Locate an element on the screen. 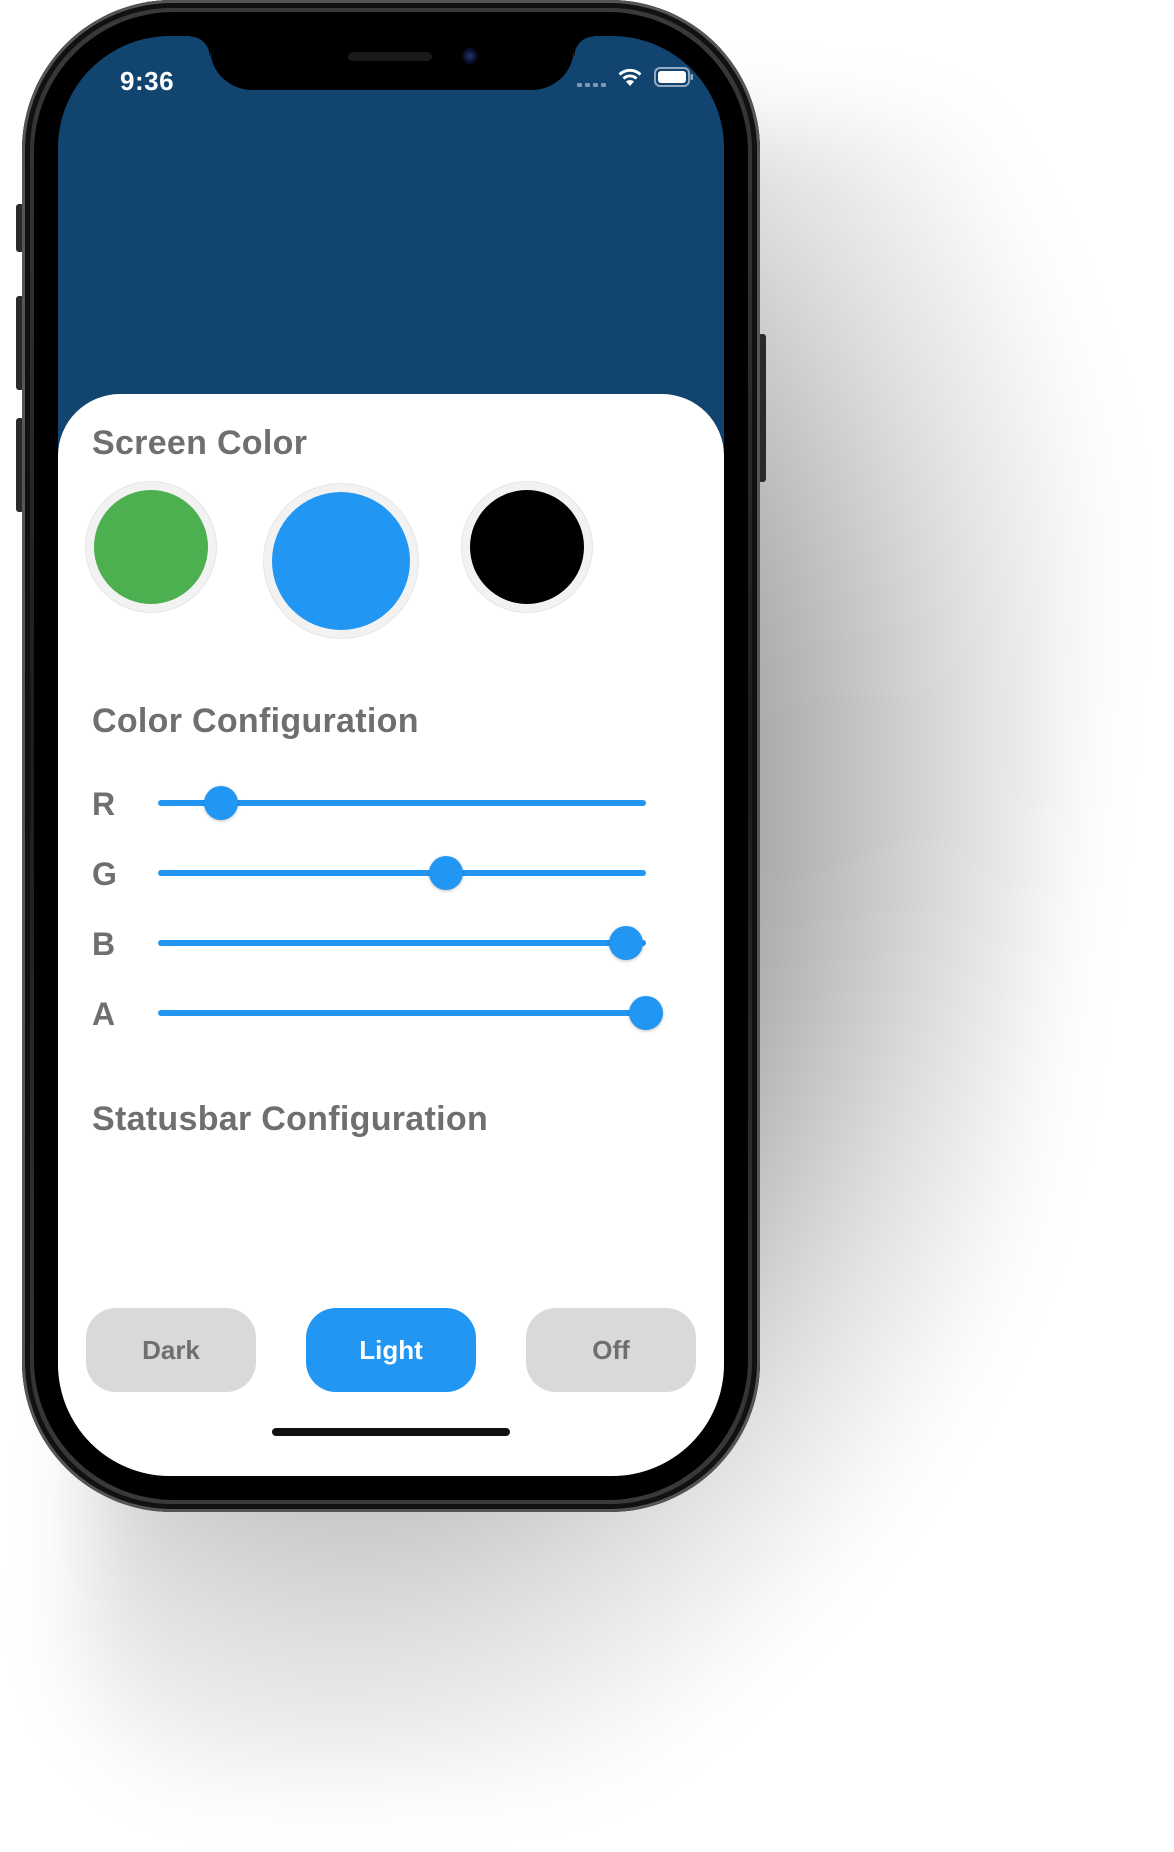 The height and width of the screenshot is (1852, 1174). statusbar-light-button: Light is located at coordinates (391, 1350).